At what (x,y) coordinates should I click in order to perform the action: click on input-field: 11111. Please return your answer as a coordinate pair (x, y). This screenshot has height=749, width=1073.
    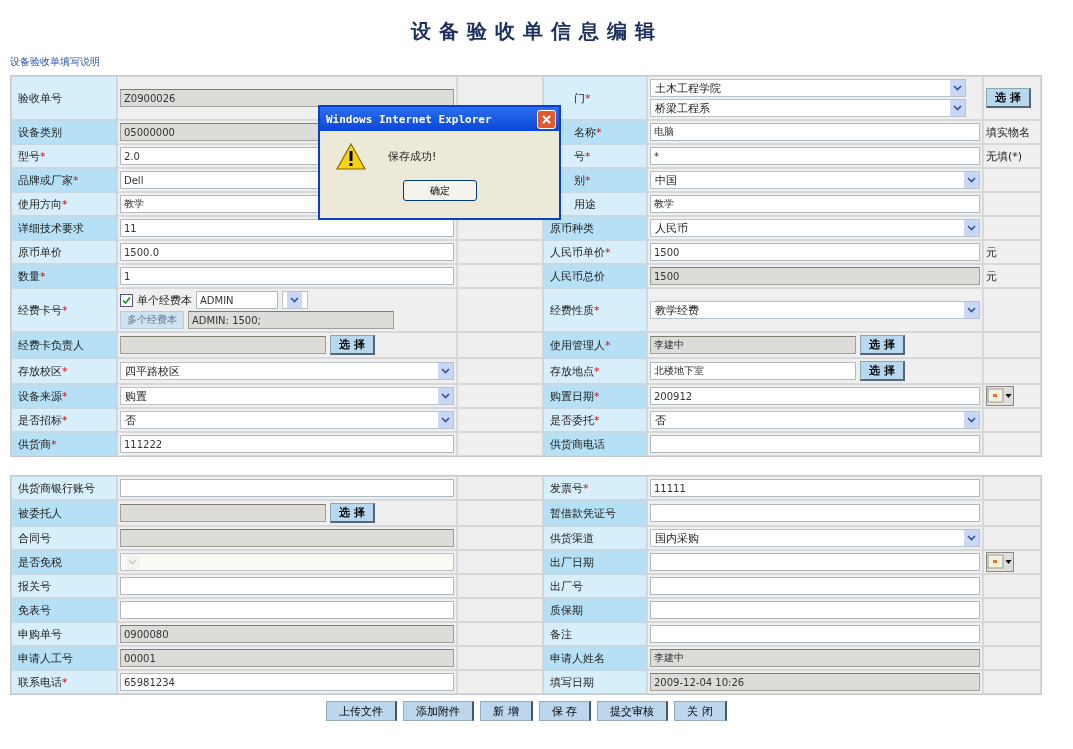
    Looking at the image, I should click on (815, 488).